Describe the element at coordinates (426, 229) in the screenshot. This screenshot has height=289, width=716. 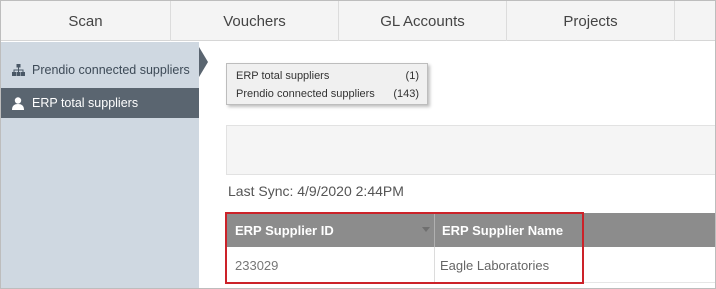
I see `sort-down-icon` at that location.